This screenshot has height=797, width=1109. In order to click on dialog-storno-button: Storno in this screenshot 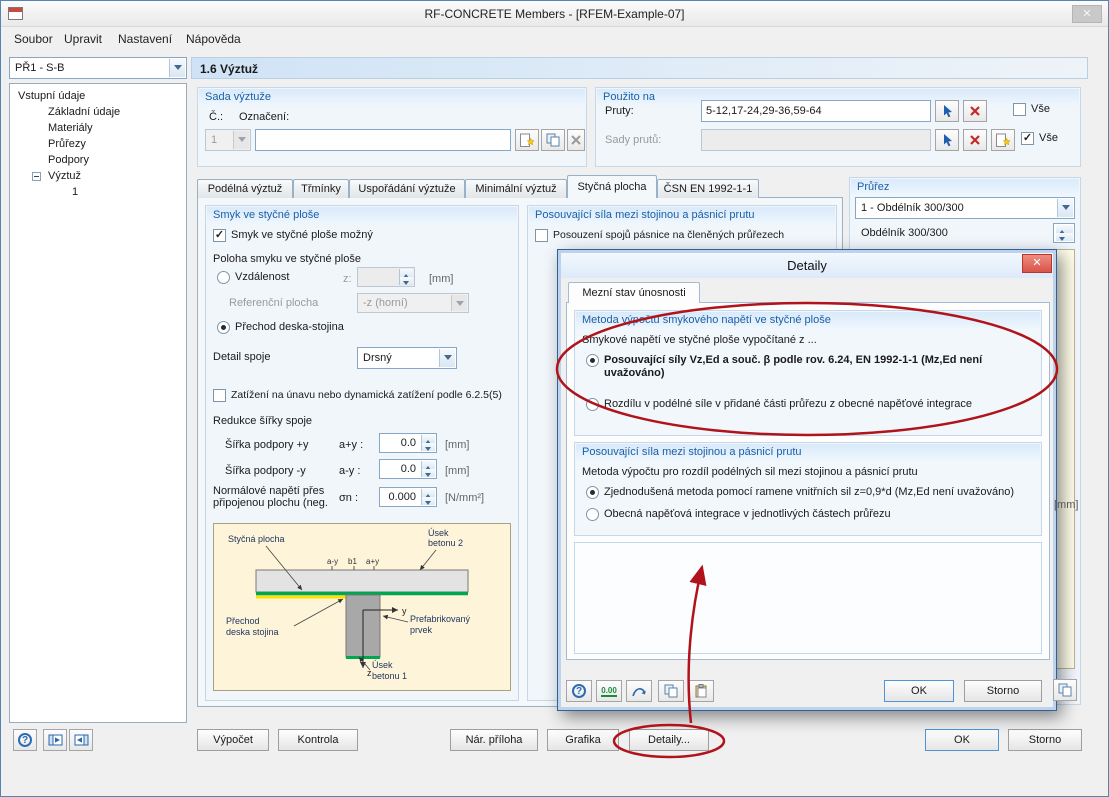, I will do `click(1003, 691)`.